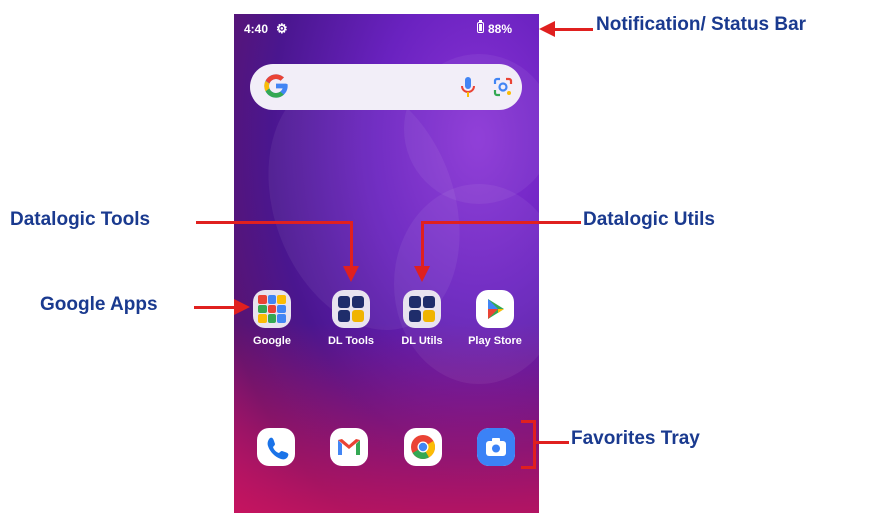 The image size is (891, 513). What do you see at coordinates (496, 447) in the screenshot?
I see `camera-icon` at bounding box center [496, 447].